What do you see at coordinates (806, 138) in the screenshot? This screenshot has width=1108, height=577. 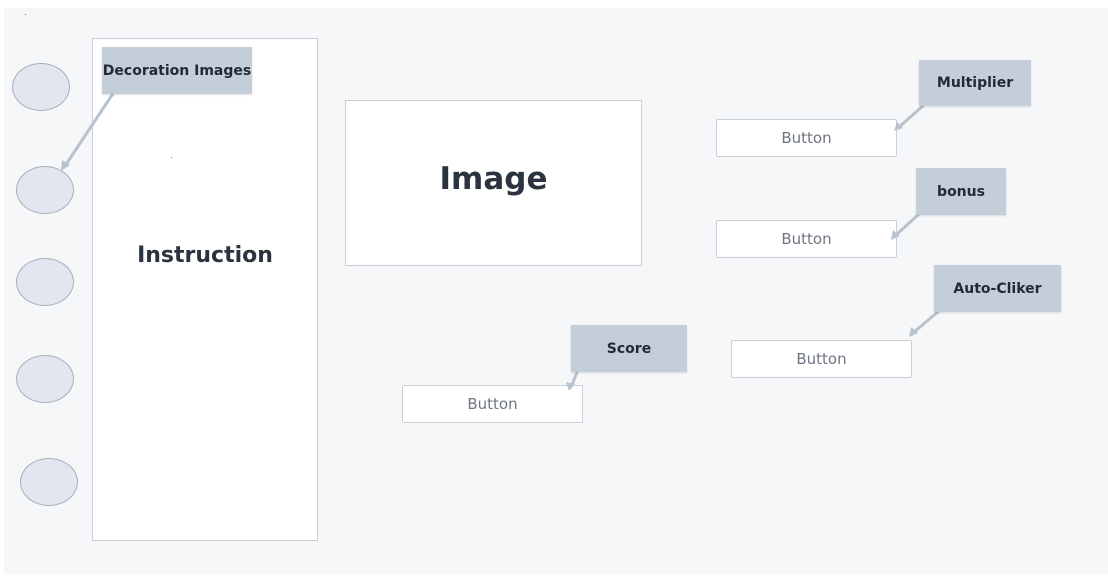 I see `multiplier-button: Button` at bounding box center [806, 138].